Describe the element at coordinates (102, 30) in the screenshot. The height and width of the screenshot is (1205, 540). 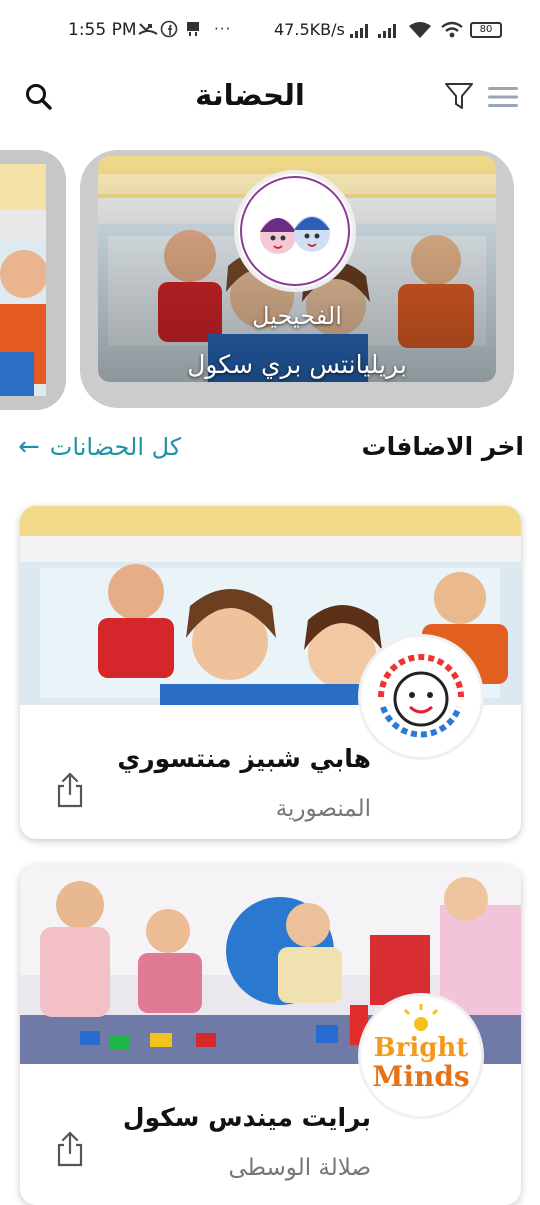
I see `status-time: 1:55 PM` at that location.